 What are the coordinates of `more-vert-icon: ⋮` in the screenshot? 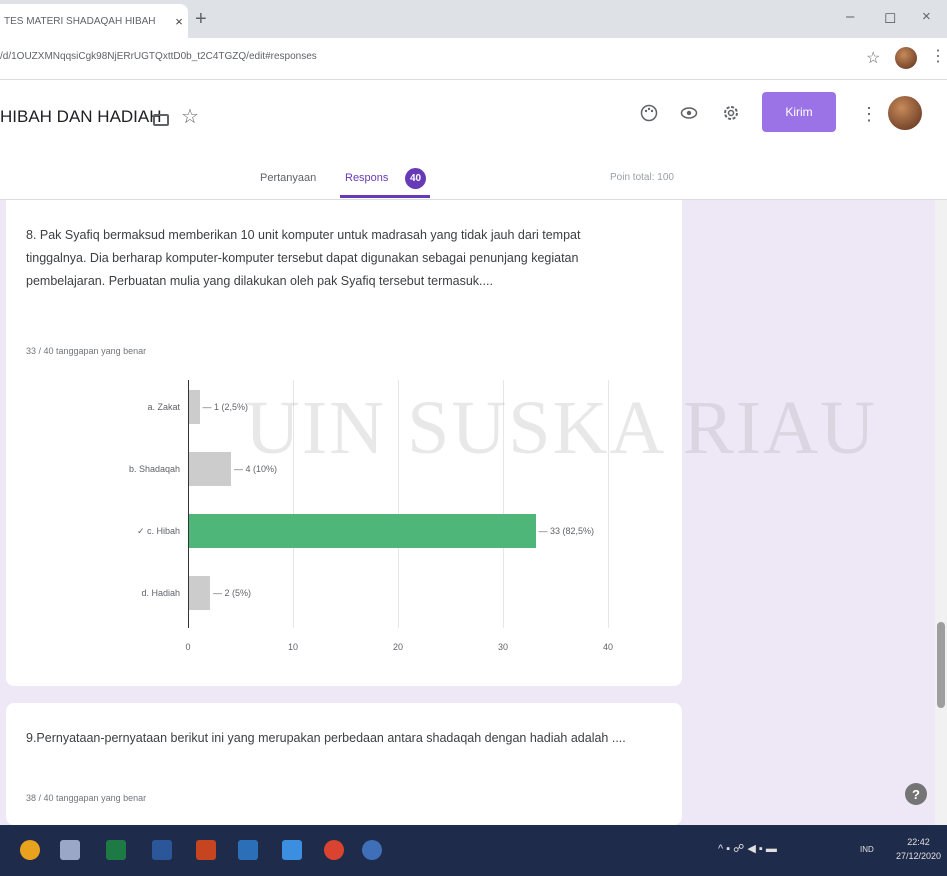 It's located at (869, 114).